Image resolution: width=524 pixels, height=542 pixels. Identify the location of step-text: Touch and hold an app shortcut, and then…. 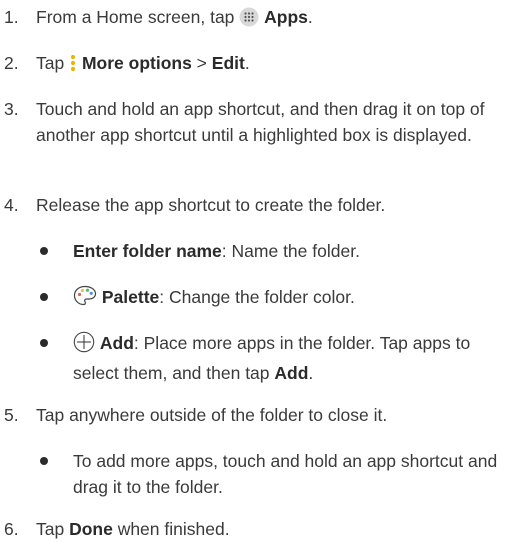
(260, 122).